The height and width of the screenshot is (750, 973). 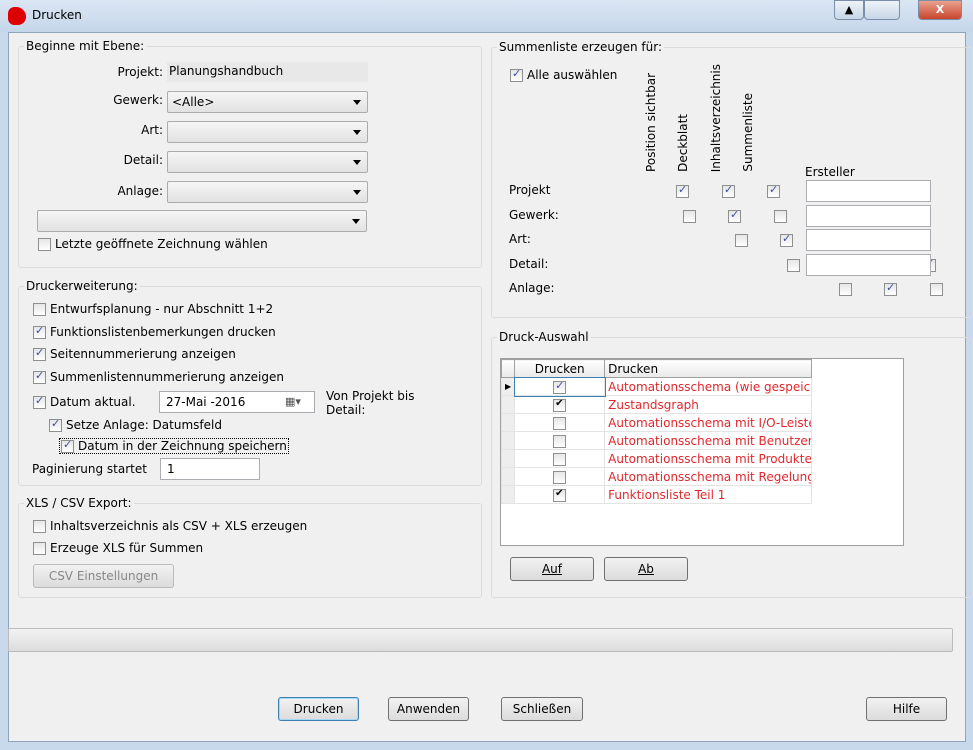 I want to click on row-label: Anlage:, so click(x=532, y=288).